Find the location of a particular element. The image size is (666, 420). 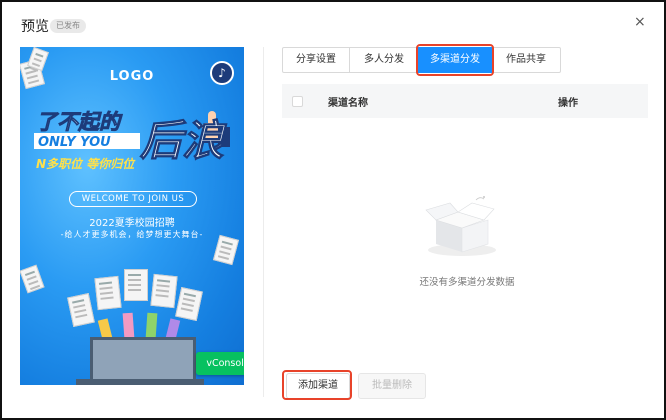

tab-multi-user: 多人分发 is located at coordinates (384, 60).